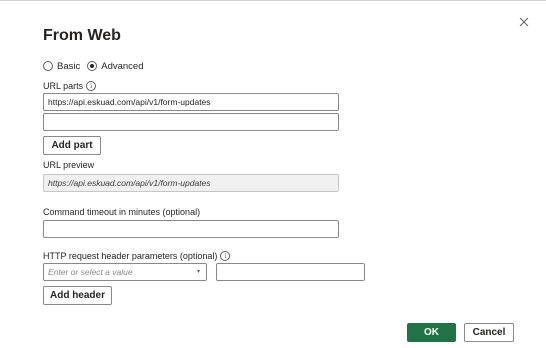 The height and width of the screenshot is (348, 546). What do you see at coordinates (48, 66) in the screenshot?
I see `basic-radio-circle` at bounding box center [48, 66].